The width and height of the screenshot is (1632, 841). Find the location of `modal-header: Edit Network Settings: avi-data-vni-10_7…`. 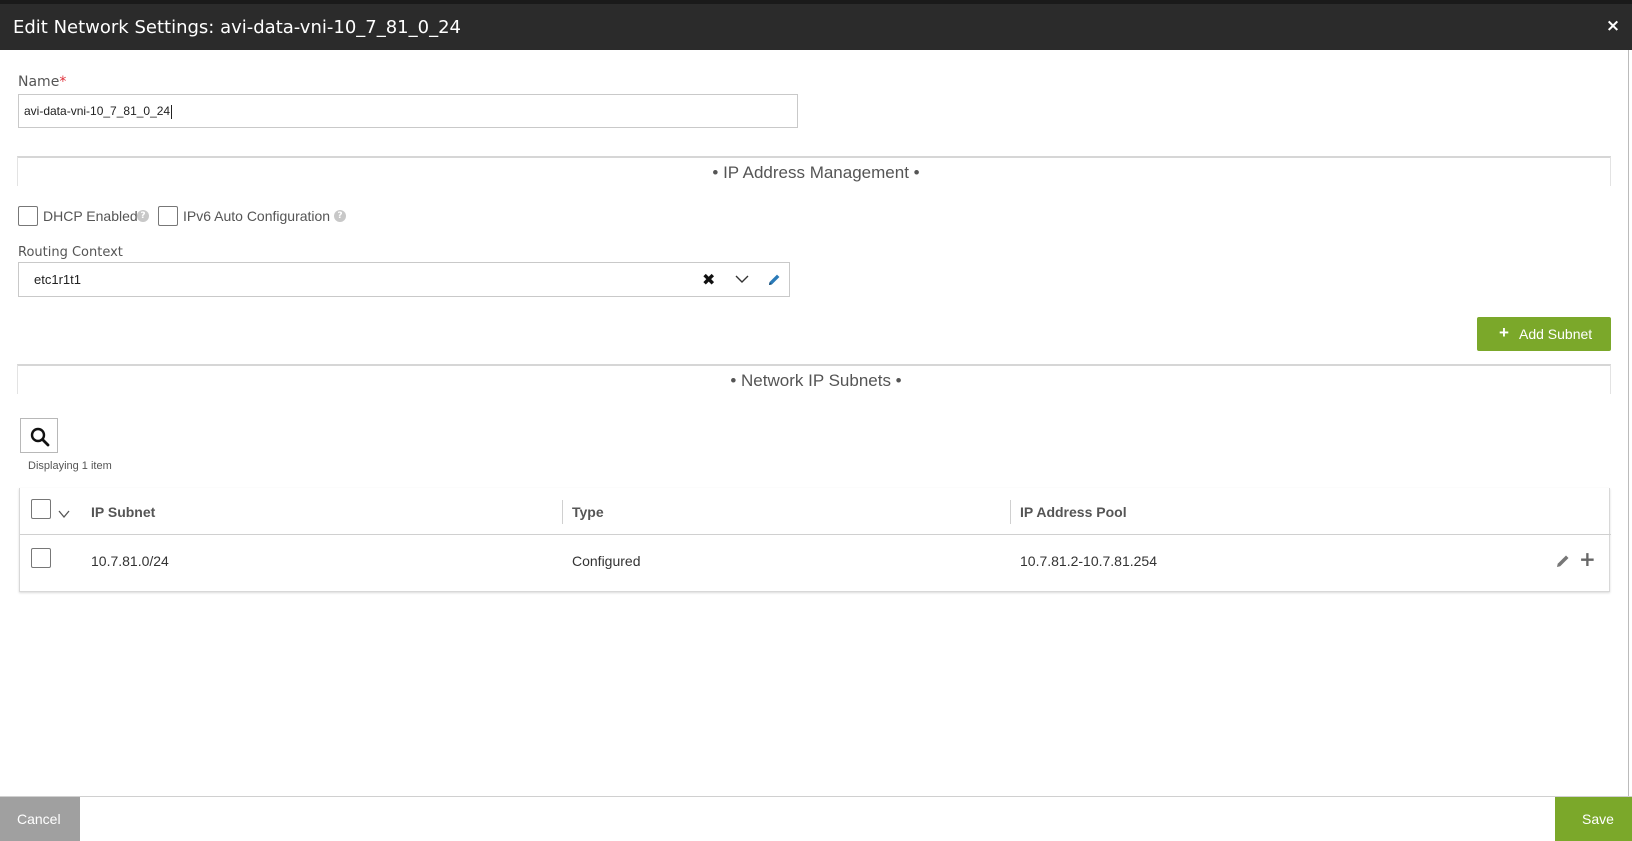

modal-header: Edit Network Settings: avi-data-vni-10_7… is located at coordinates (816, 25).